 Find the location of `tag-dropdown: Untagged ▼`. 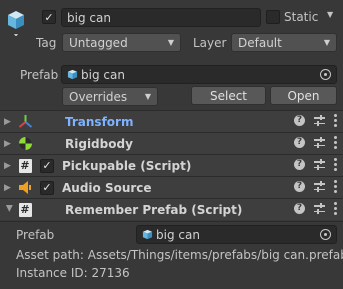

tag-dropdown: Untagged ▼ is located at coordinates (121, 42).